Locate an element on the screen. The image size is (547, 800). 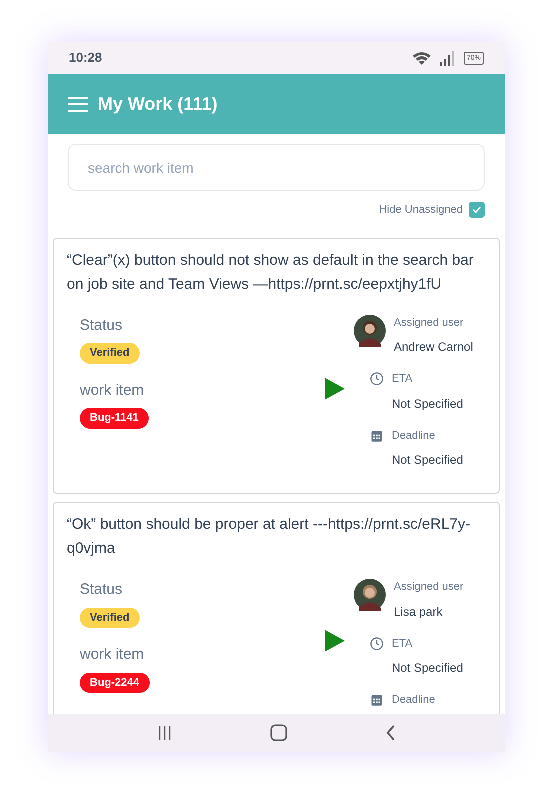
wifi-icon is located at coordinates (422, 58).